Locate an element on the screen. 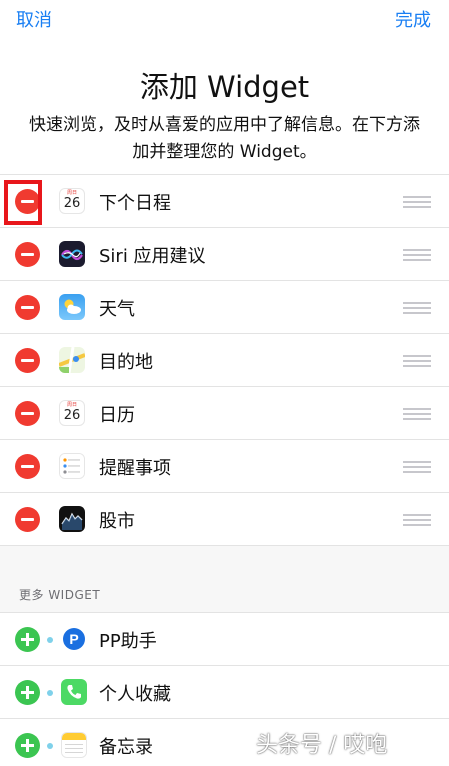 The width and height of the screenshot is (449, 766). widget-label: 目的地 is located at coordinates (126, 362).